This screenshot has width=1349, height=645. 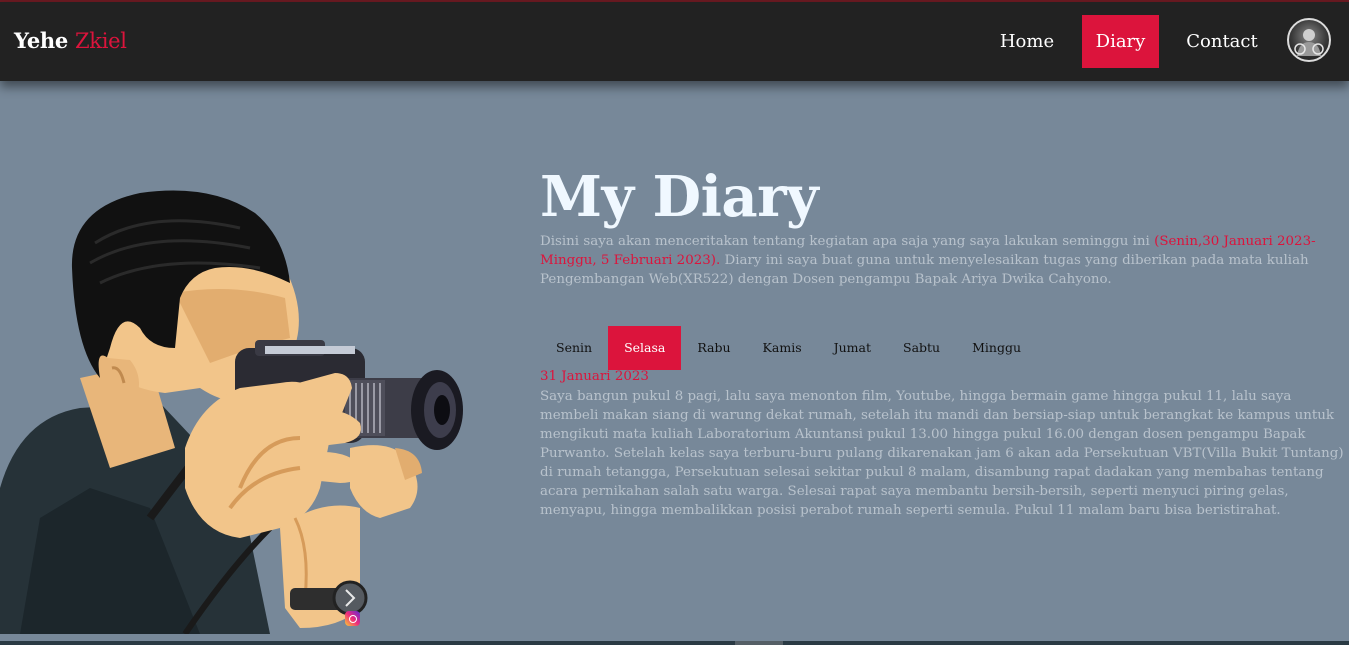 I want to click on brand-first: Yehe, so click(x=41, y=40).